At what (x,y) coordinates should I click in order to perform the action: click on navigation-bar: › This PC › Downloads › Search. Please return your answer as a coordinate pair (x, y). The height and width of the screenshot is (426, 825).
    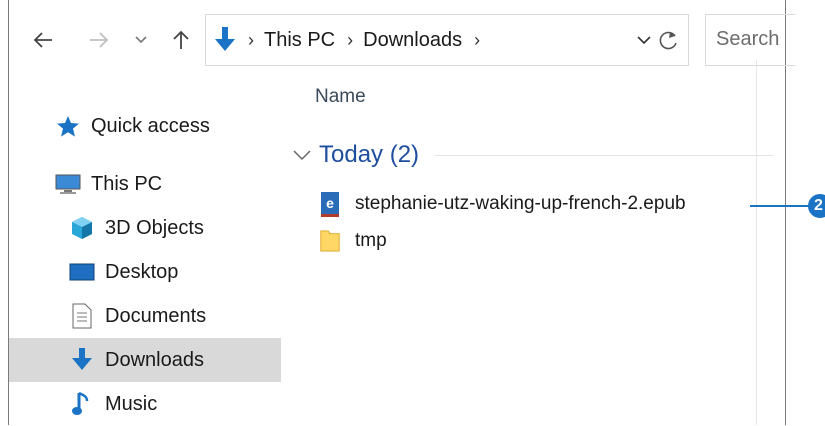
    Looking at the image, I should click on (402, 40).